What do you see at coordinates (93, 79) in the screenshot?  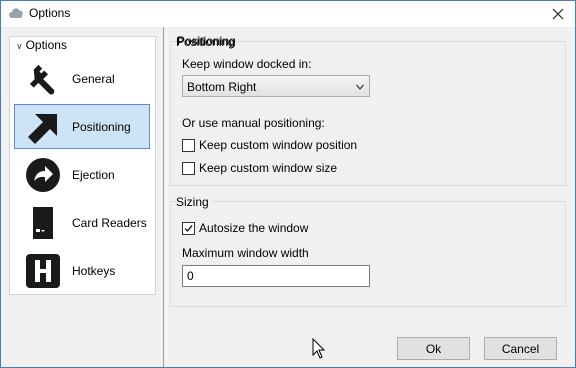 I see `sidebar-item-label: General` at bounding box center [93, 79].